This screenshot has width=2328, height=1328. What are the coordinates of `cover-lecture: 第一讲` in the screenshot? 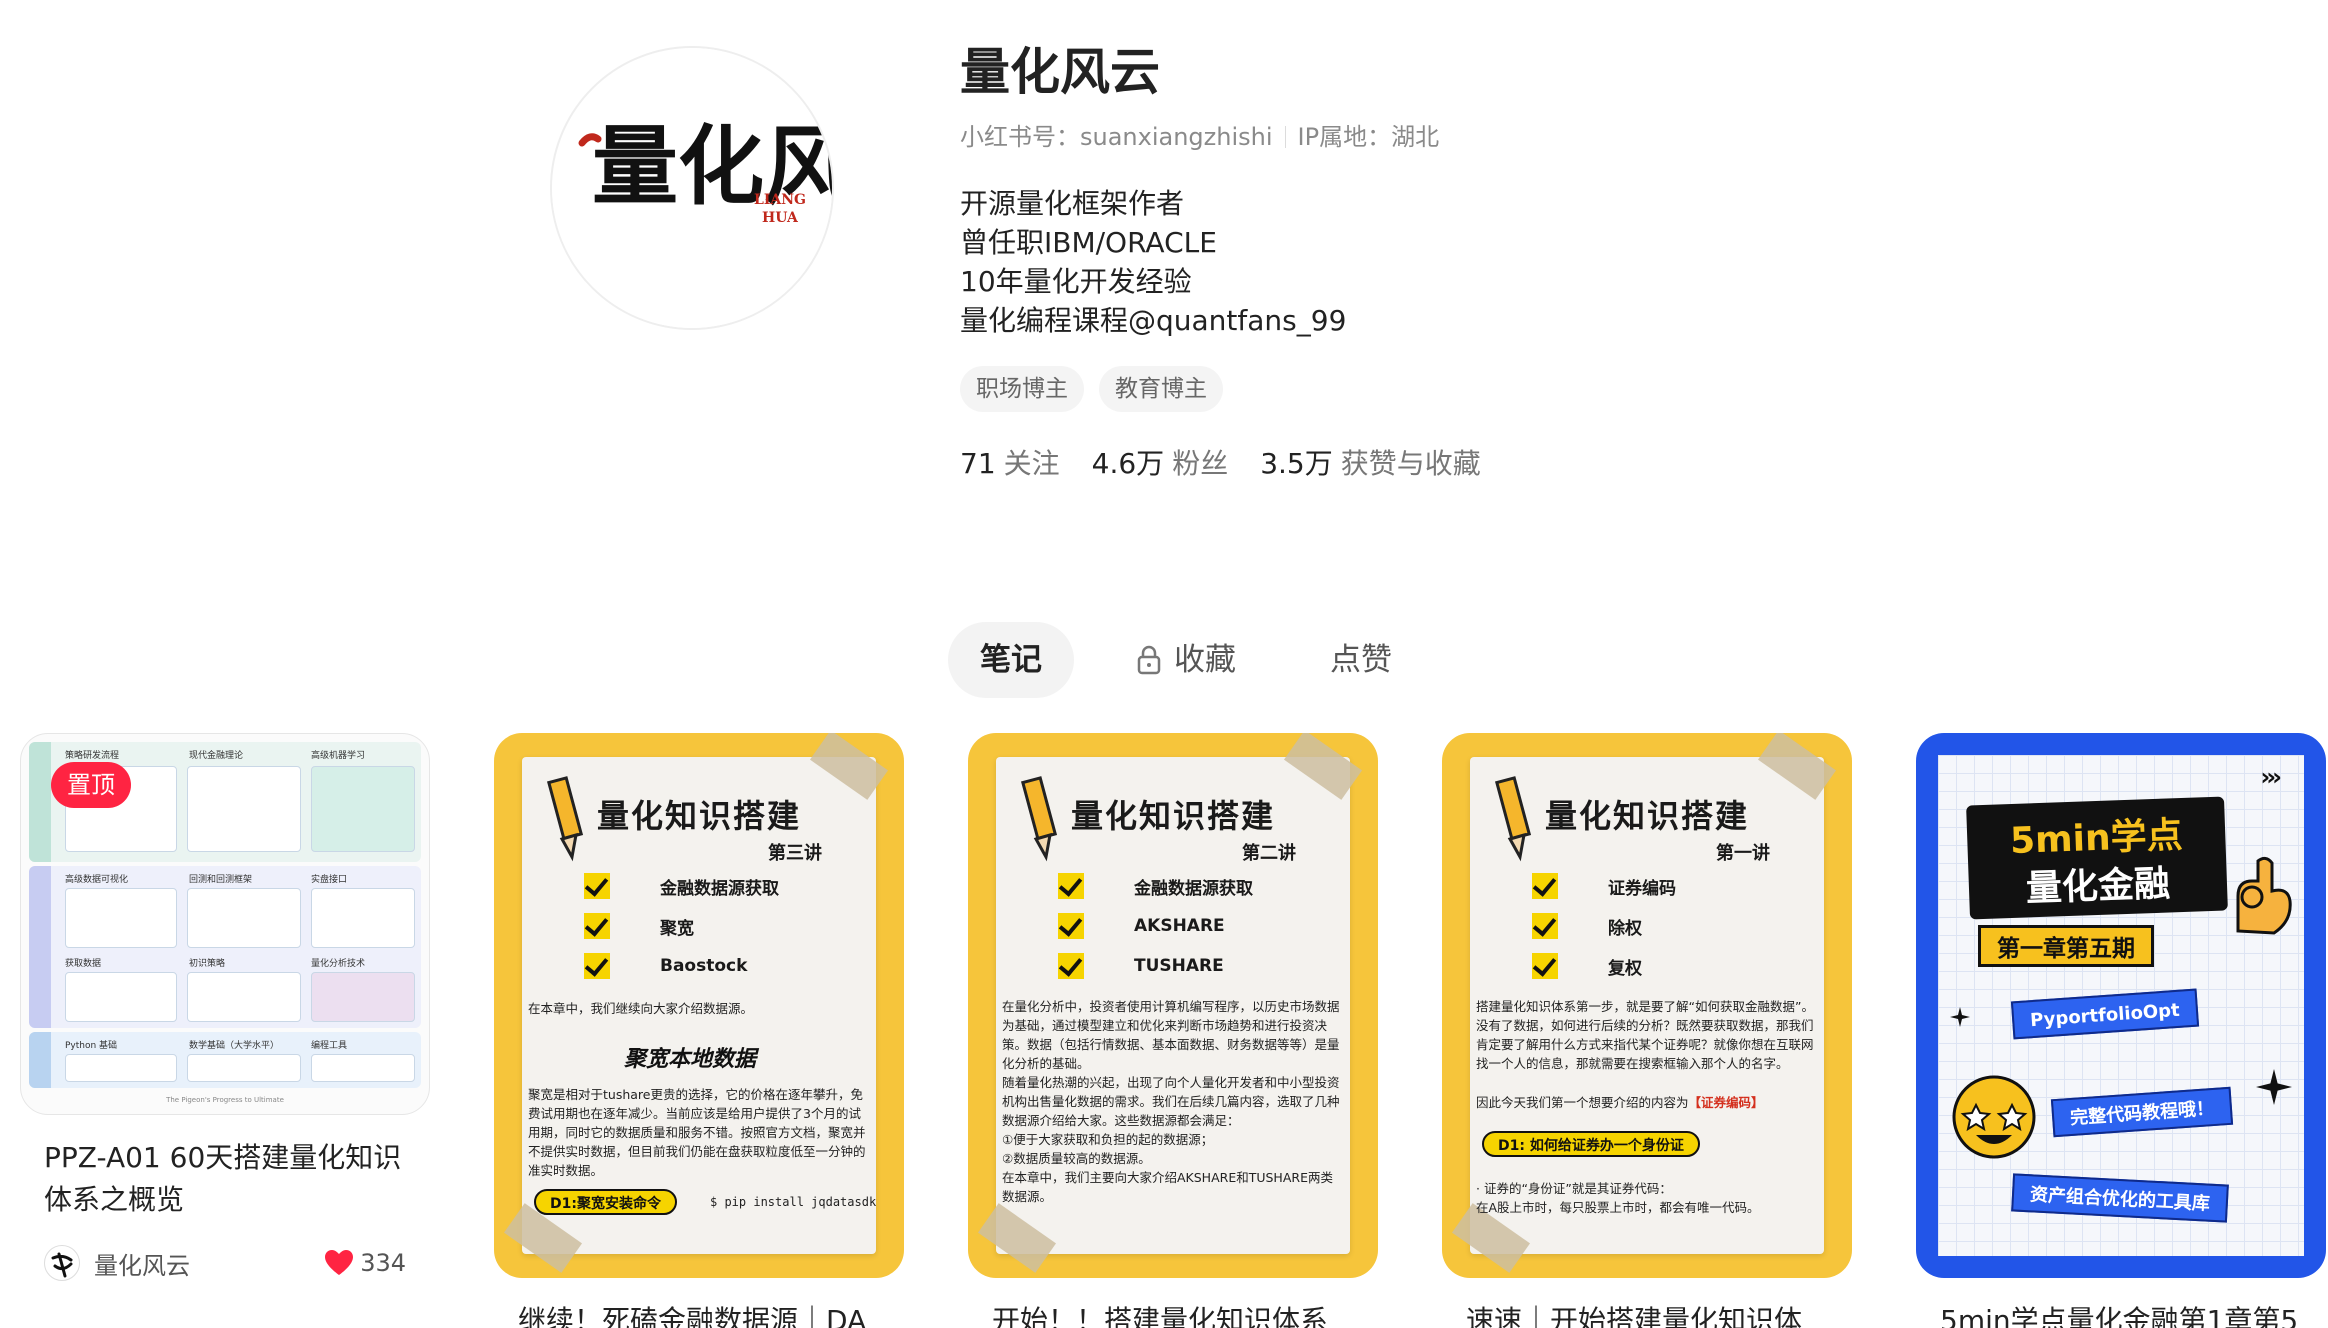 It's located at (1743, 853).